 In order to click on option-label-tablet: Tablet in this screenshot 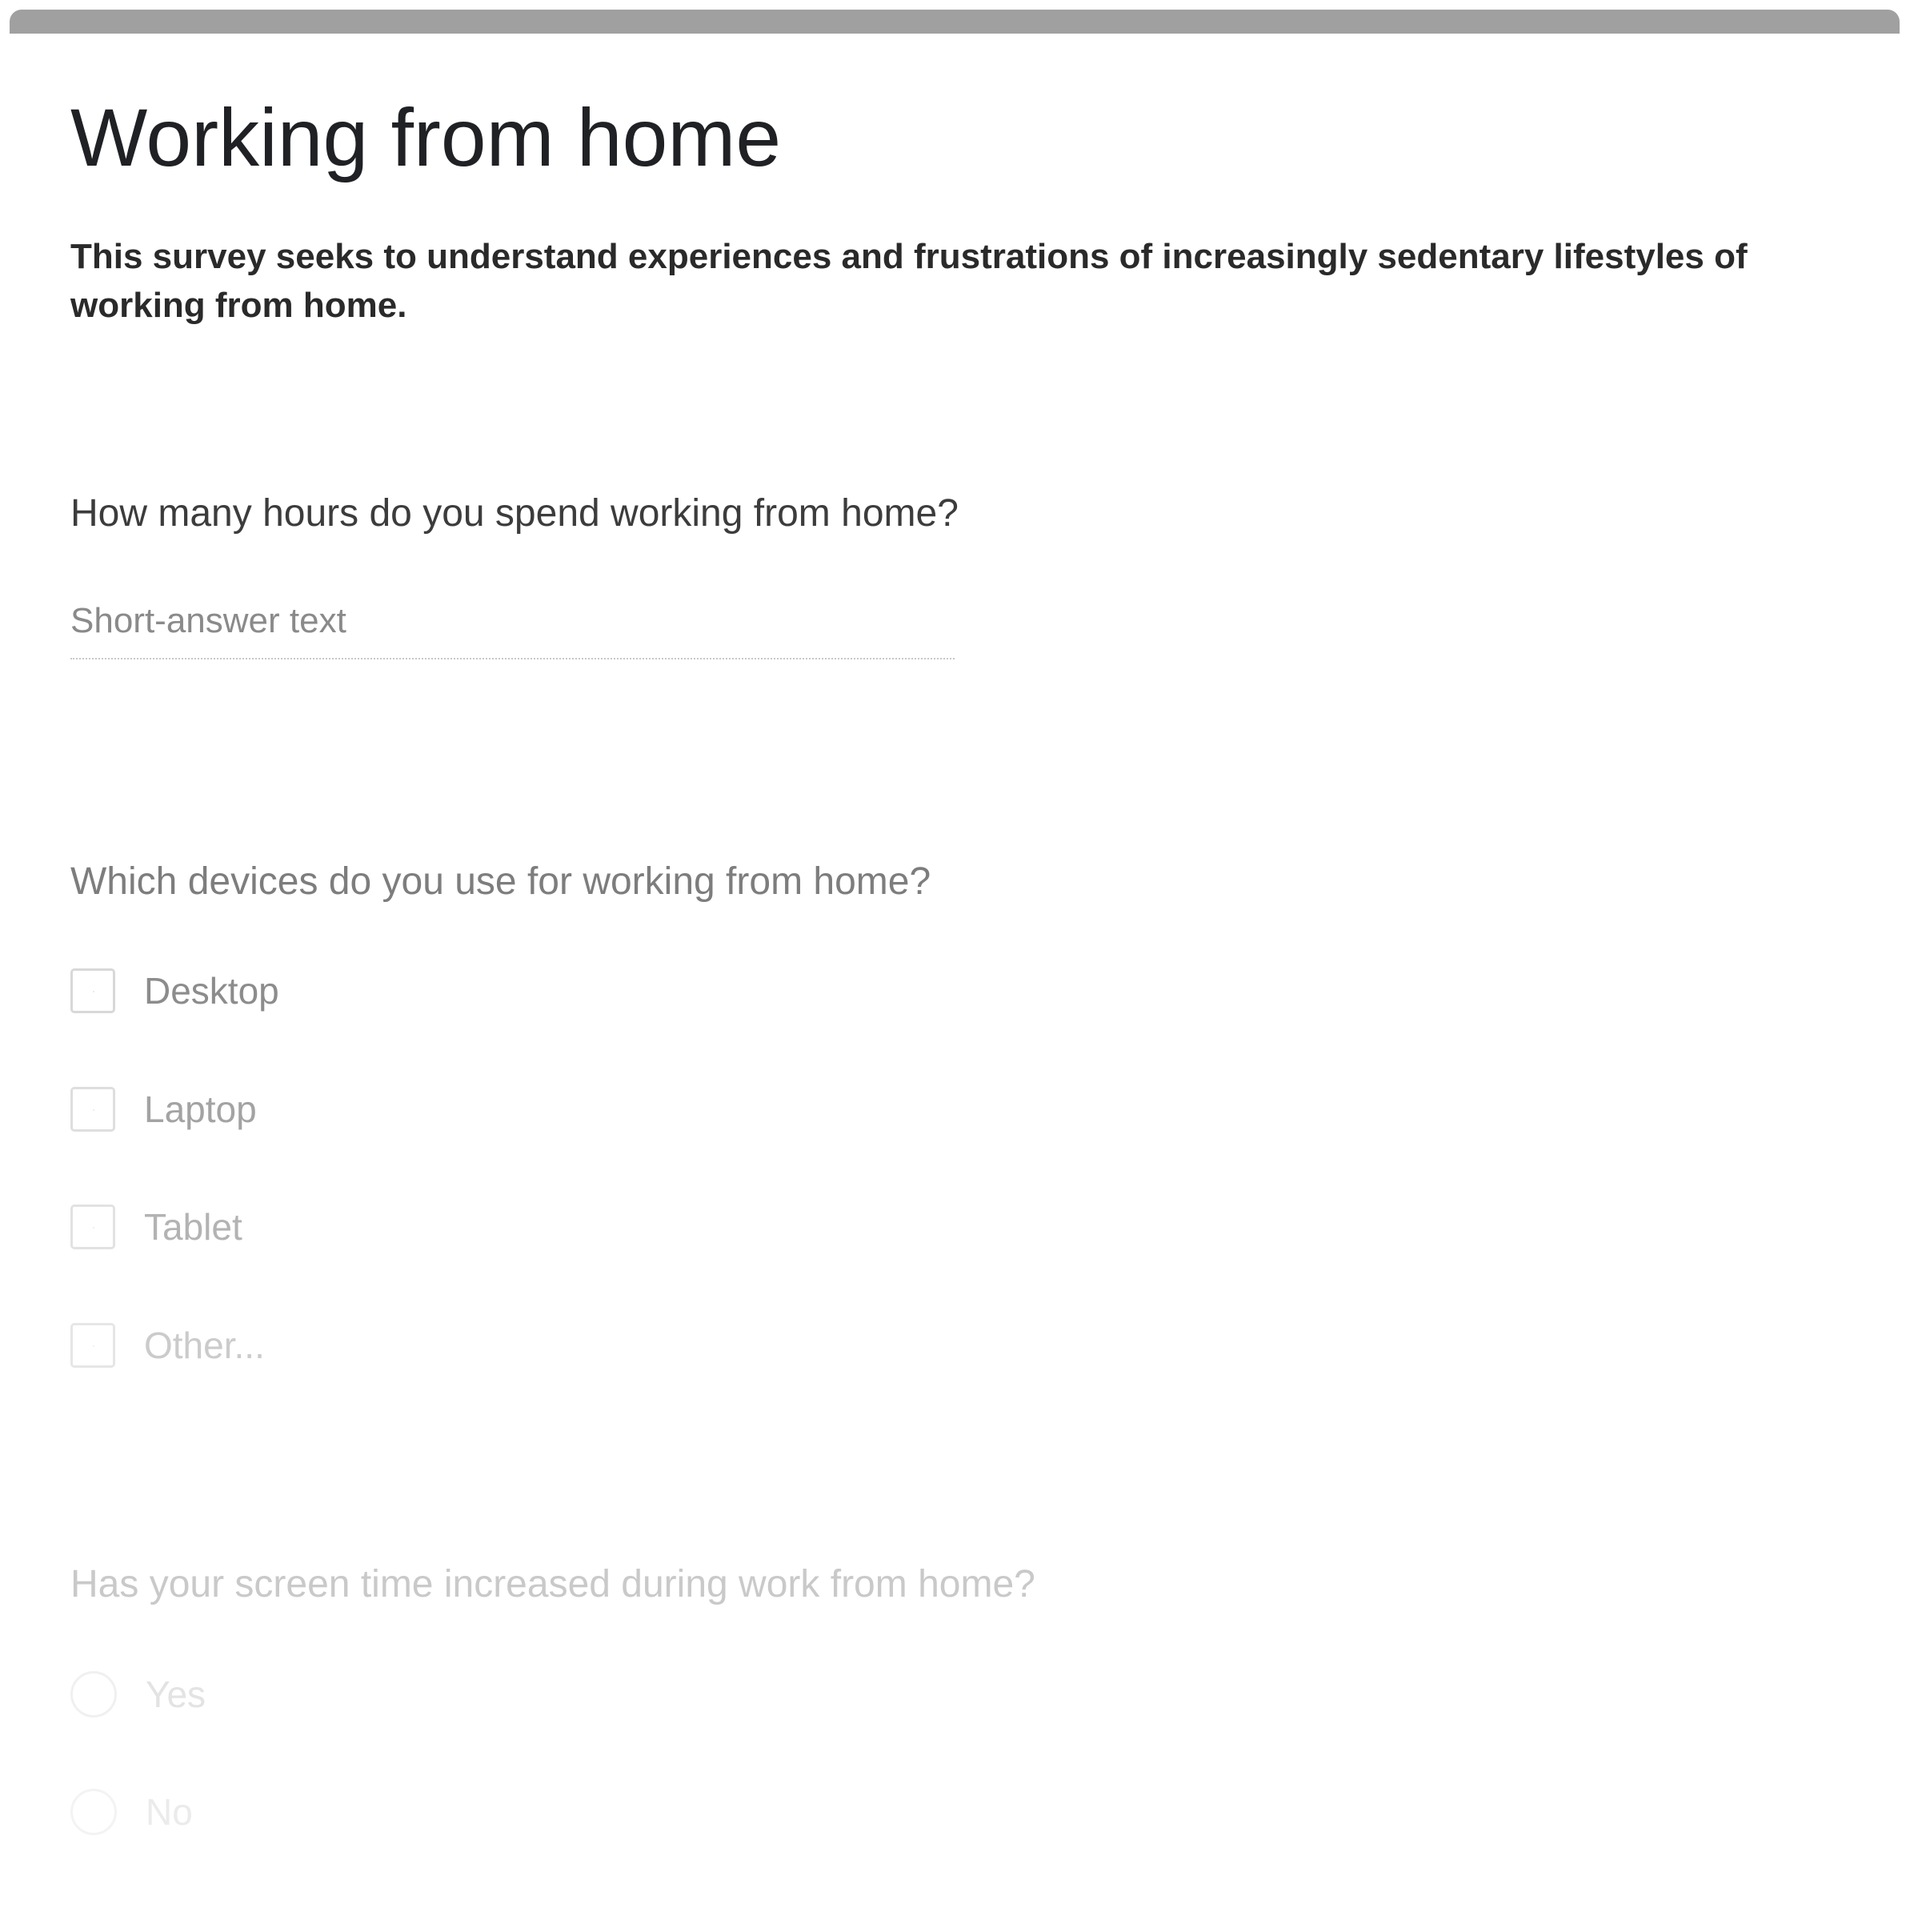, I will do `click(193, 1227)`.